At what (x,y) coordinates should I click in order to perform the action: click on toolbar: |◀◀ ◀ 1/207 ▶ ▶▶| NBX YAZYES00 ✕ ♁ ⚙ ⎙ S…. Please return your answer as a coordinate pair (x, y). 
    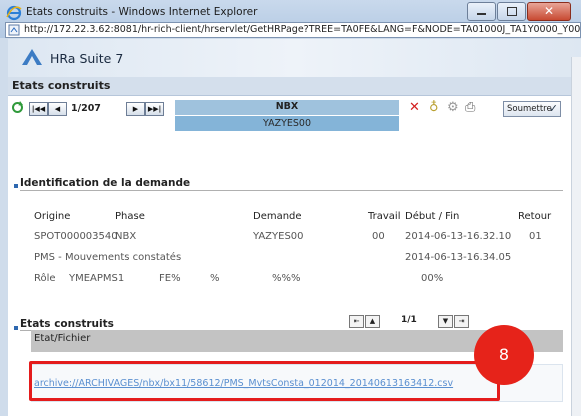
    Looking at the image, I should click on (294, 114).